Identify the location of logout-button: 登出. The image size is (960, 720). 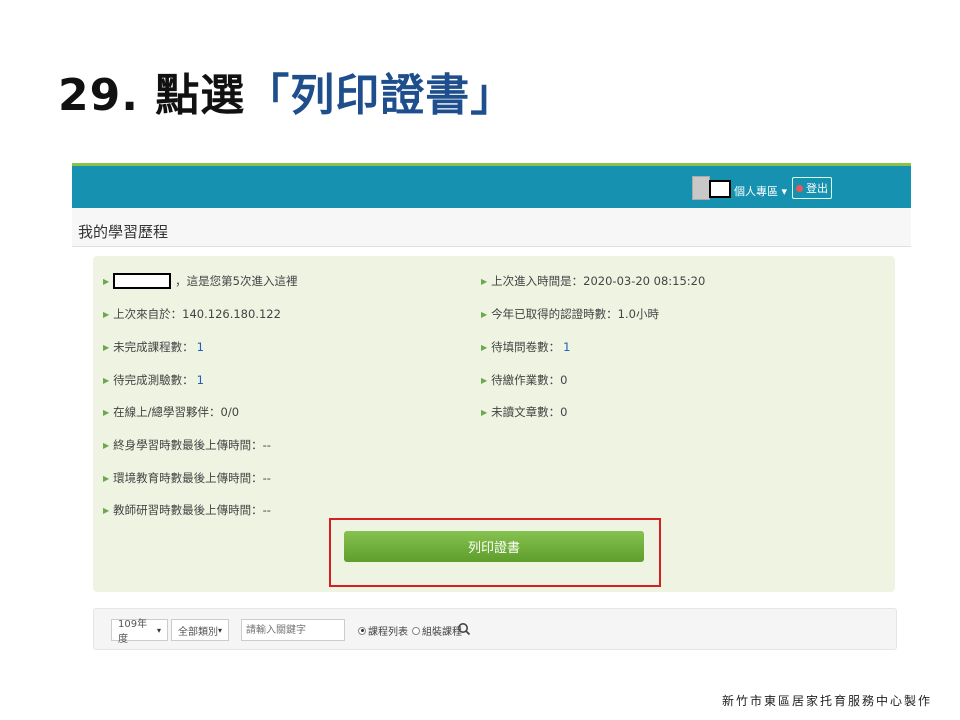
(812, 188).